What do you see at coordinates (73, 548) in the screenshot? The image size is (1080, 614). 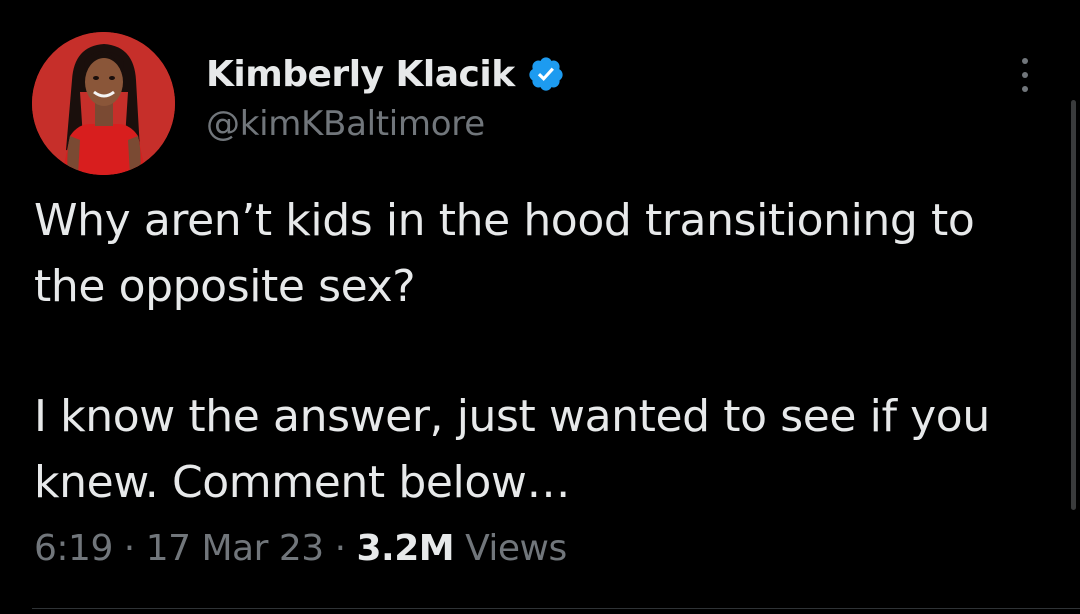 I see `tweet-time: 6:19` at bounding box center [73, 548].